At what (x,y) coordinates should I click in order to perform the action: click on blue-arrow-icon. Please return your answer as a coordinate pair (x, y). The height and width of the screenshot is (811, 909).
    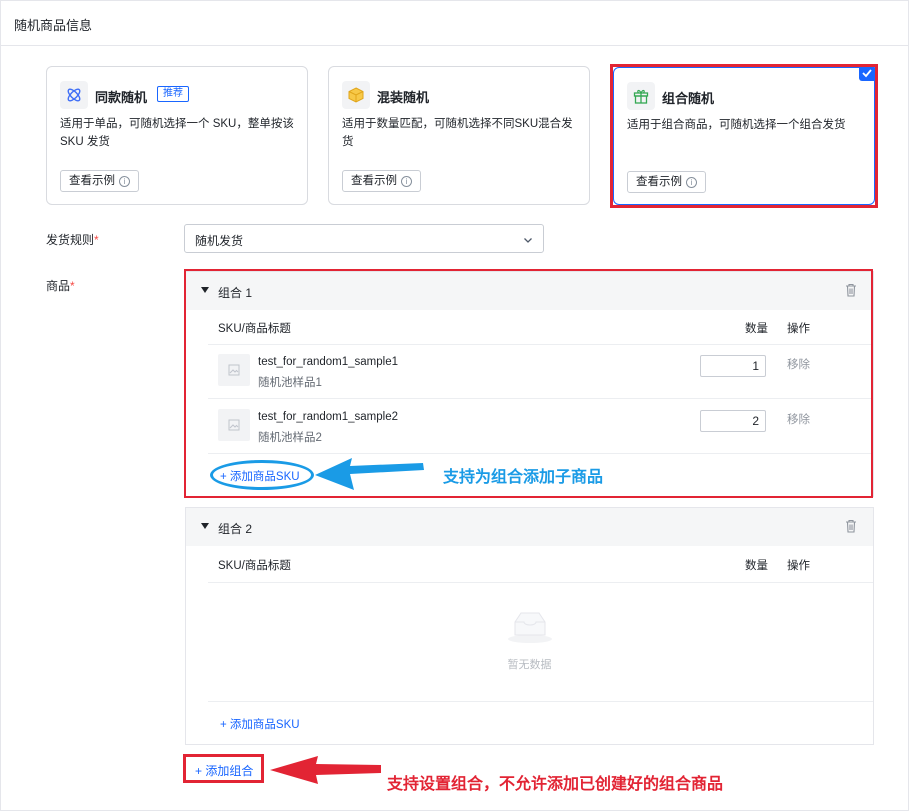
    Looking at the image, I should click on (369, 474).